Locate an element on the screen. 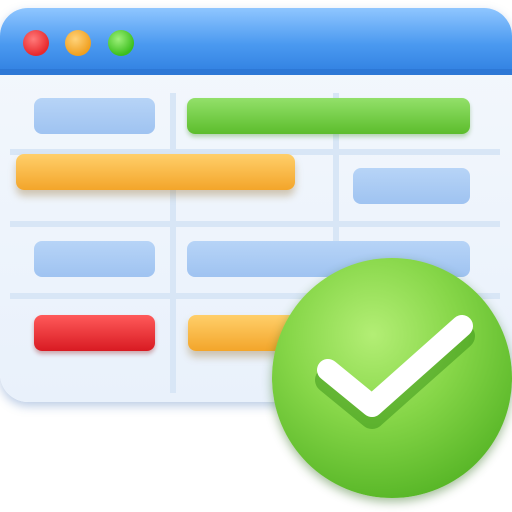 The width and height of the screenshot is (512, 512). window-titlebar is located at coordinates (256, 41).